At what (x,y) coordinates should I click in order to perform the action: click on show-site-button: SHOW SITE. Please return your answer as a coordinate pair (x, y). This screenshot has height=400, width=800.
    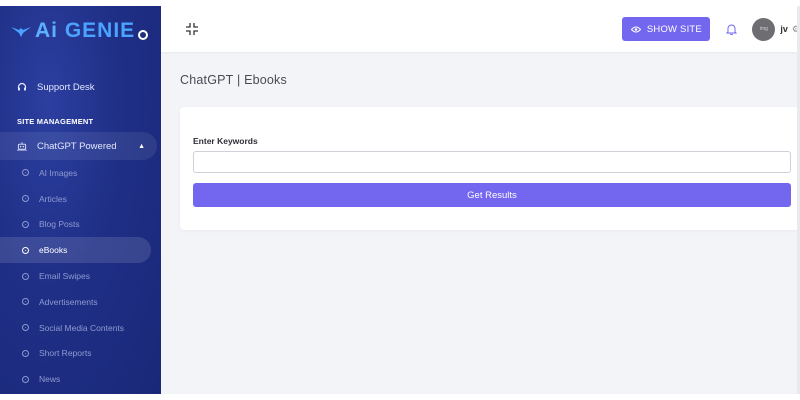
    Looking at the image, I should click on (666, 29).